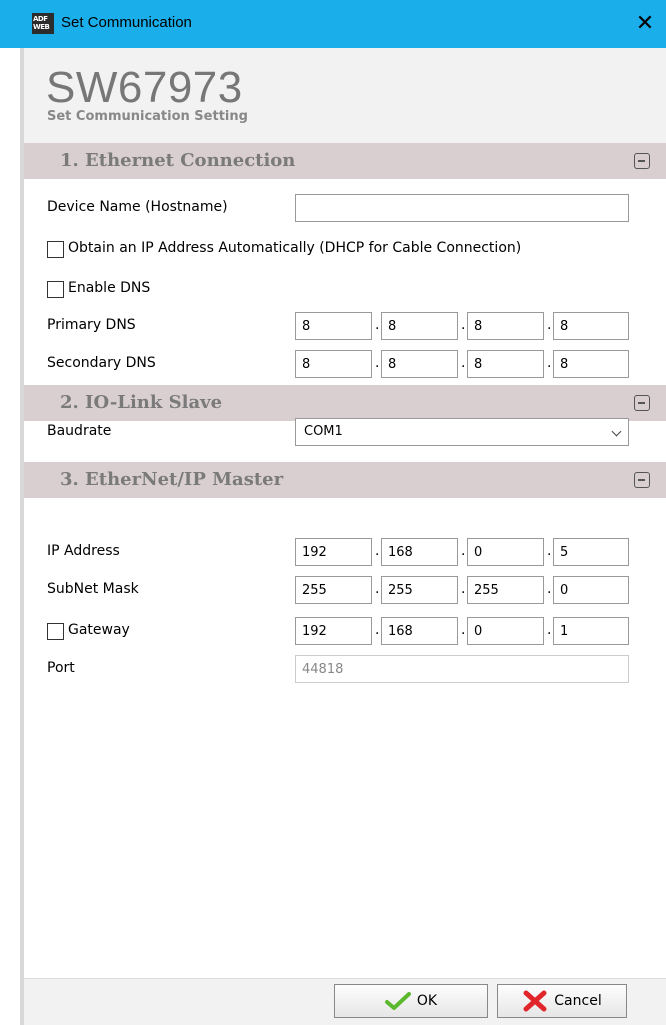  I want to click on window-title: Set Communication, so click(126, 22).